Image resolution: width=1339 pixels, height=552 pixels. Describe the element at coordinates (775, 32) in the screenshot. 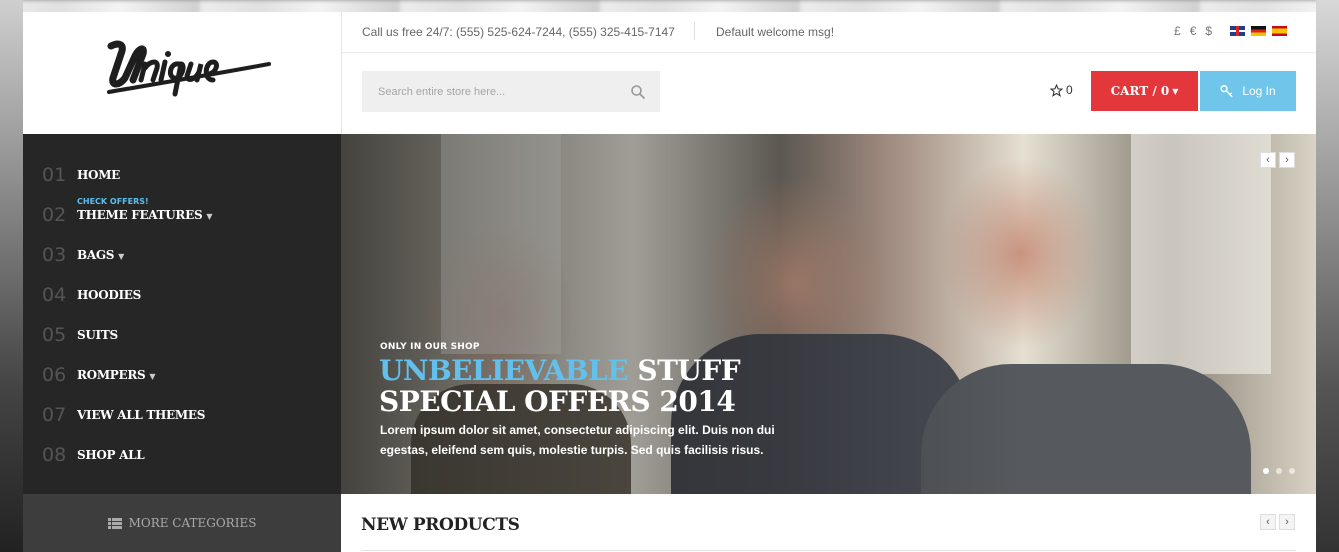

I see `welcome-message: Default welcome msg!` at that location.